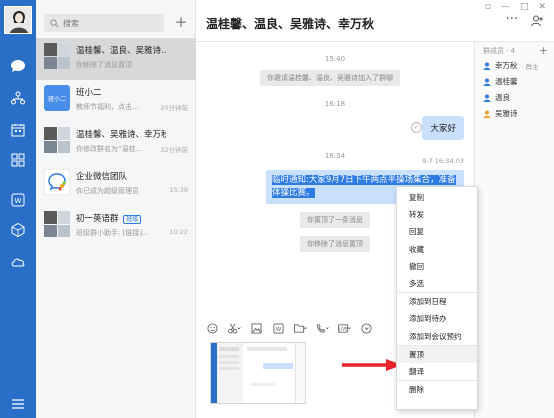 This screenshot has width=554, height=418. I want to click on conversation-name: 温桂馨、吴雅诗、幸万秋, so click(121, 135).